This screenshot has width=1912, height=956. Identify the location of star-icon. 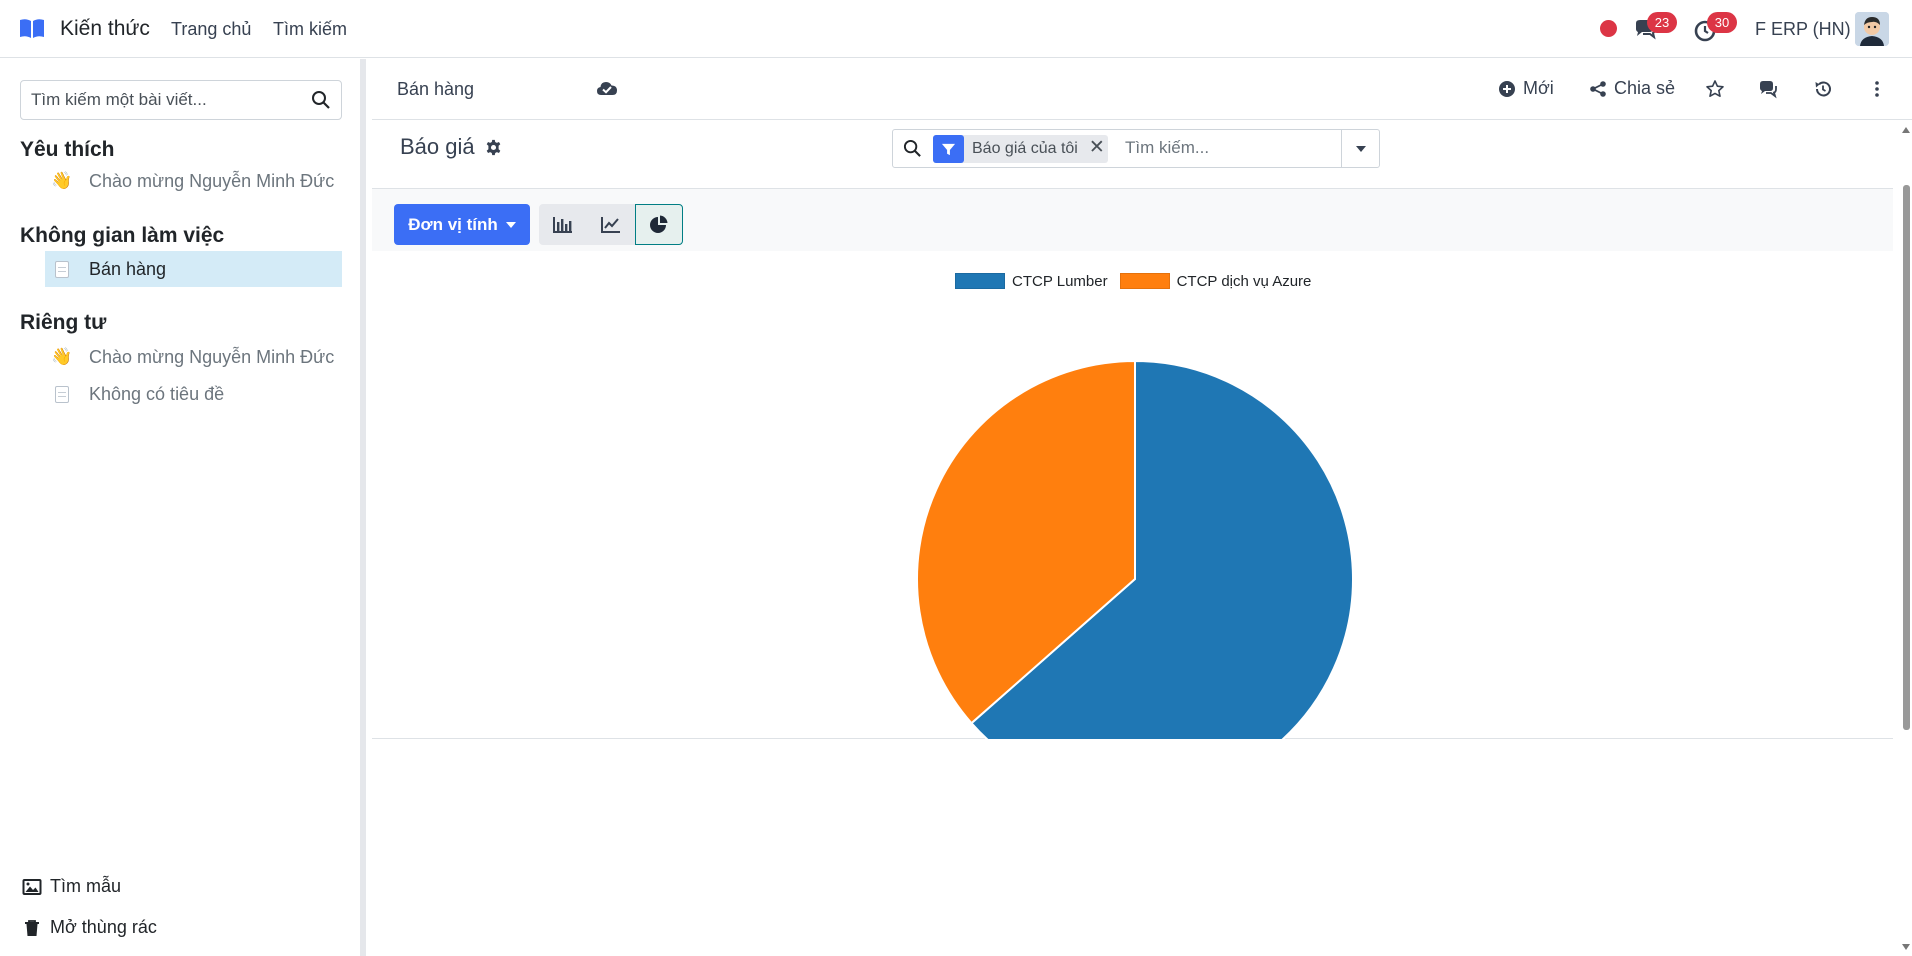
(1715, 89).